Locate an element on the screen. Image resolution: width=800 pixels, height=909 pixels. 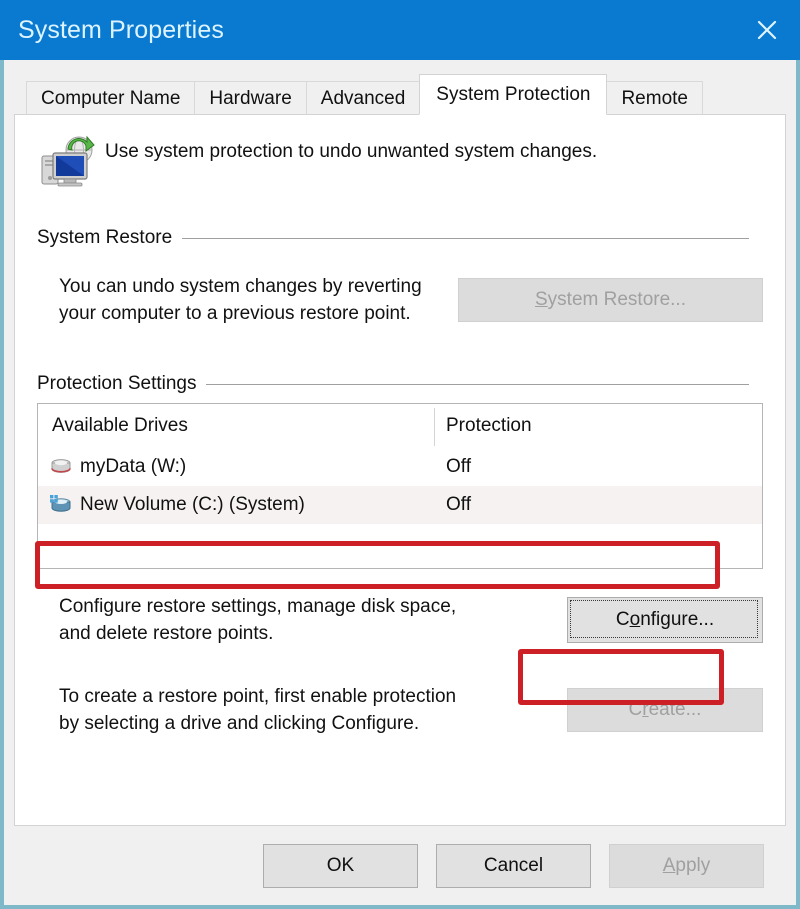
close-button is located at coordinates (767, 30).